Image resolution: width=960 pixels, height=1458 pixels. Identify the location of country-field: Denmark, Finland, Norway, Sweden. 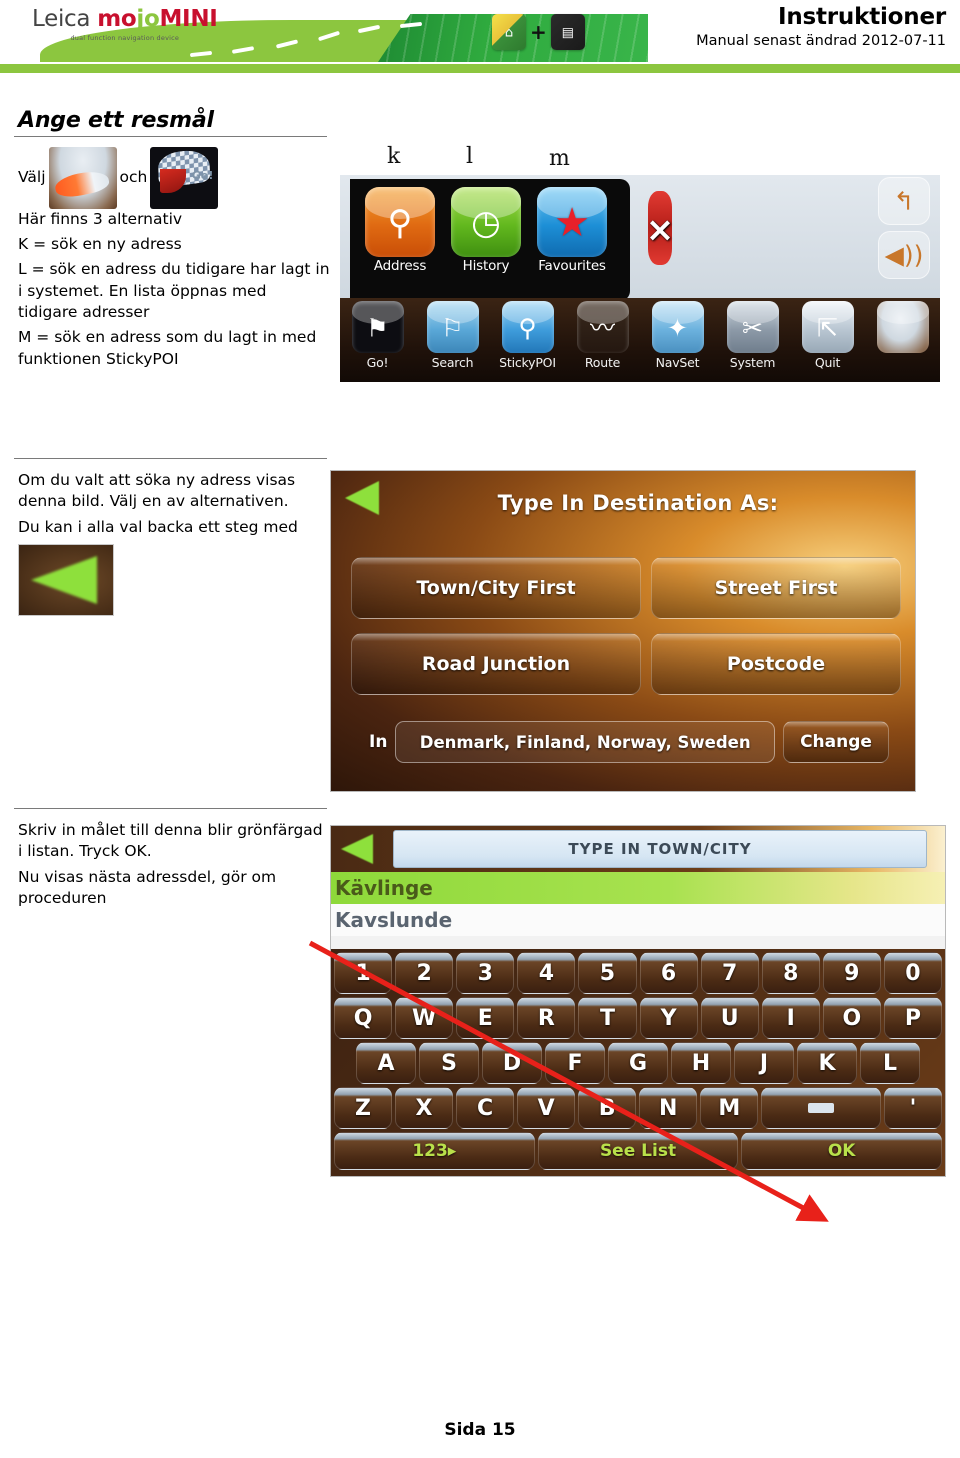
(585, 742).